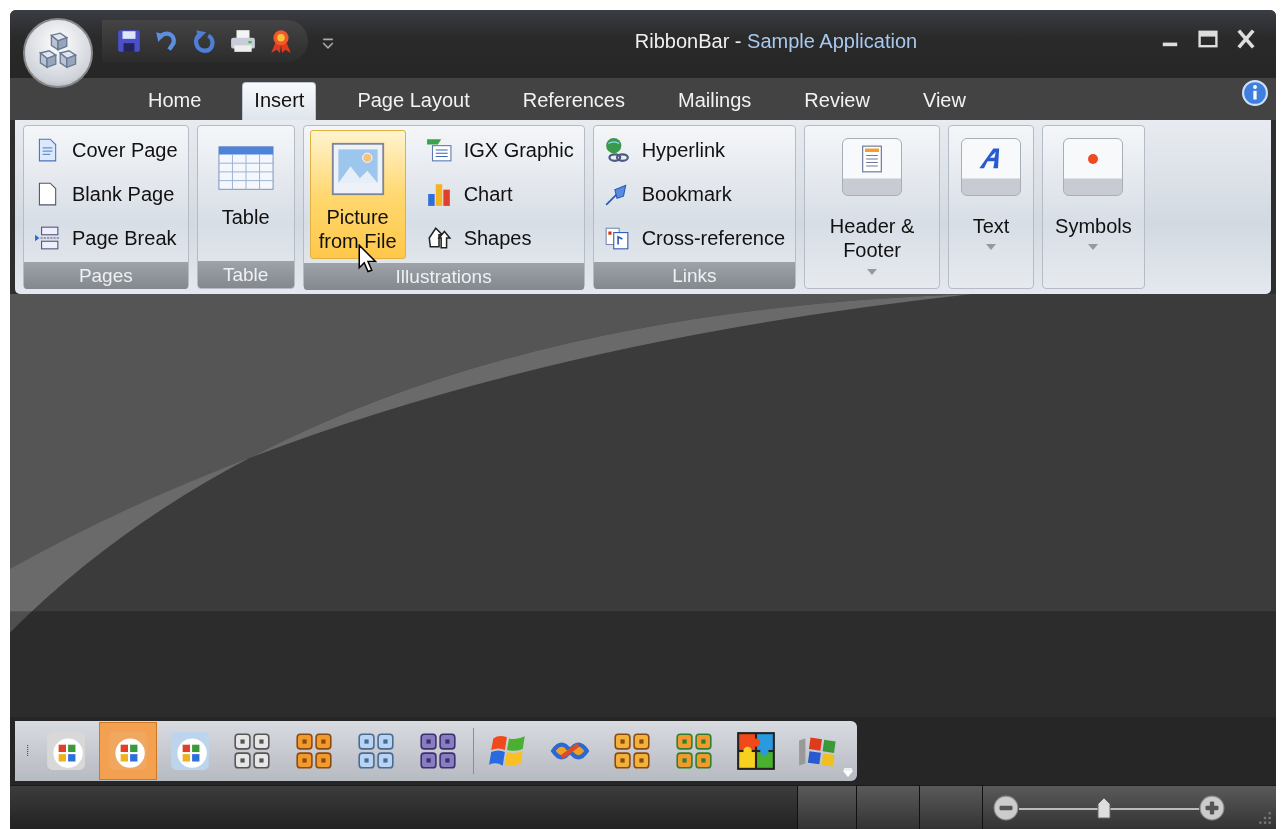 This screenshot has width=1282, height=829. What do you see at coordinates (1265, 818) in the screenshot?
I see `resize-grip-icon` at bounding box center [1265, 818].